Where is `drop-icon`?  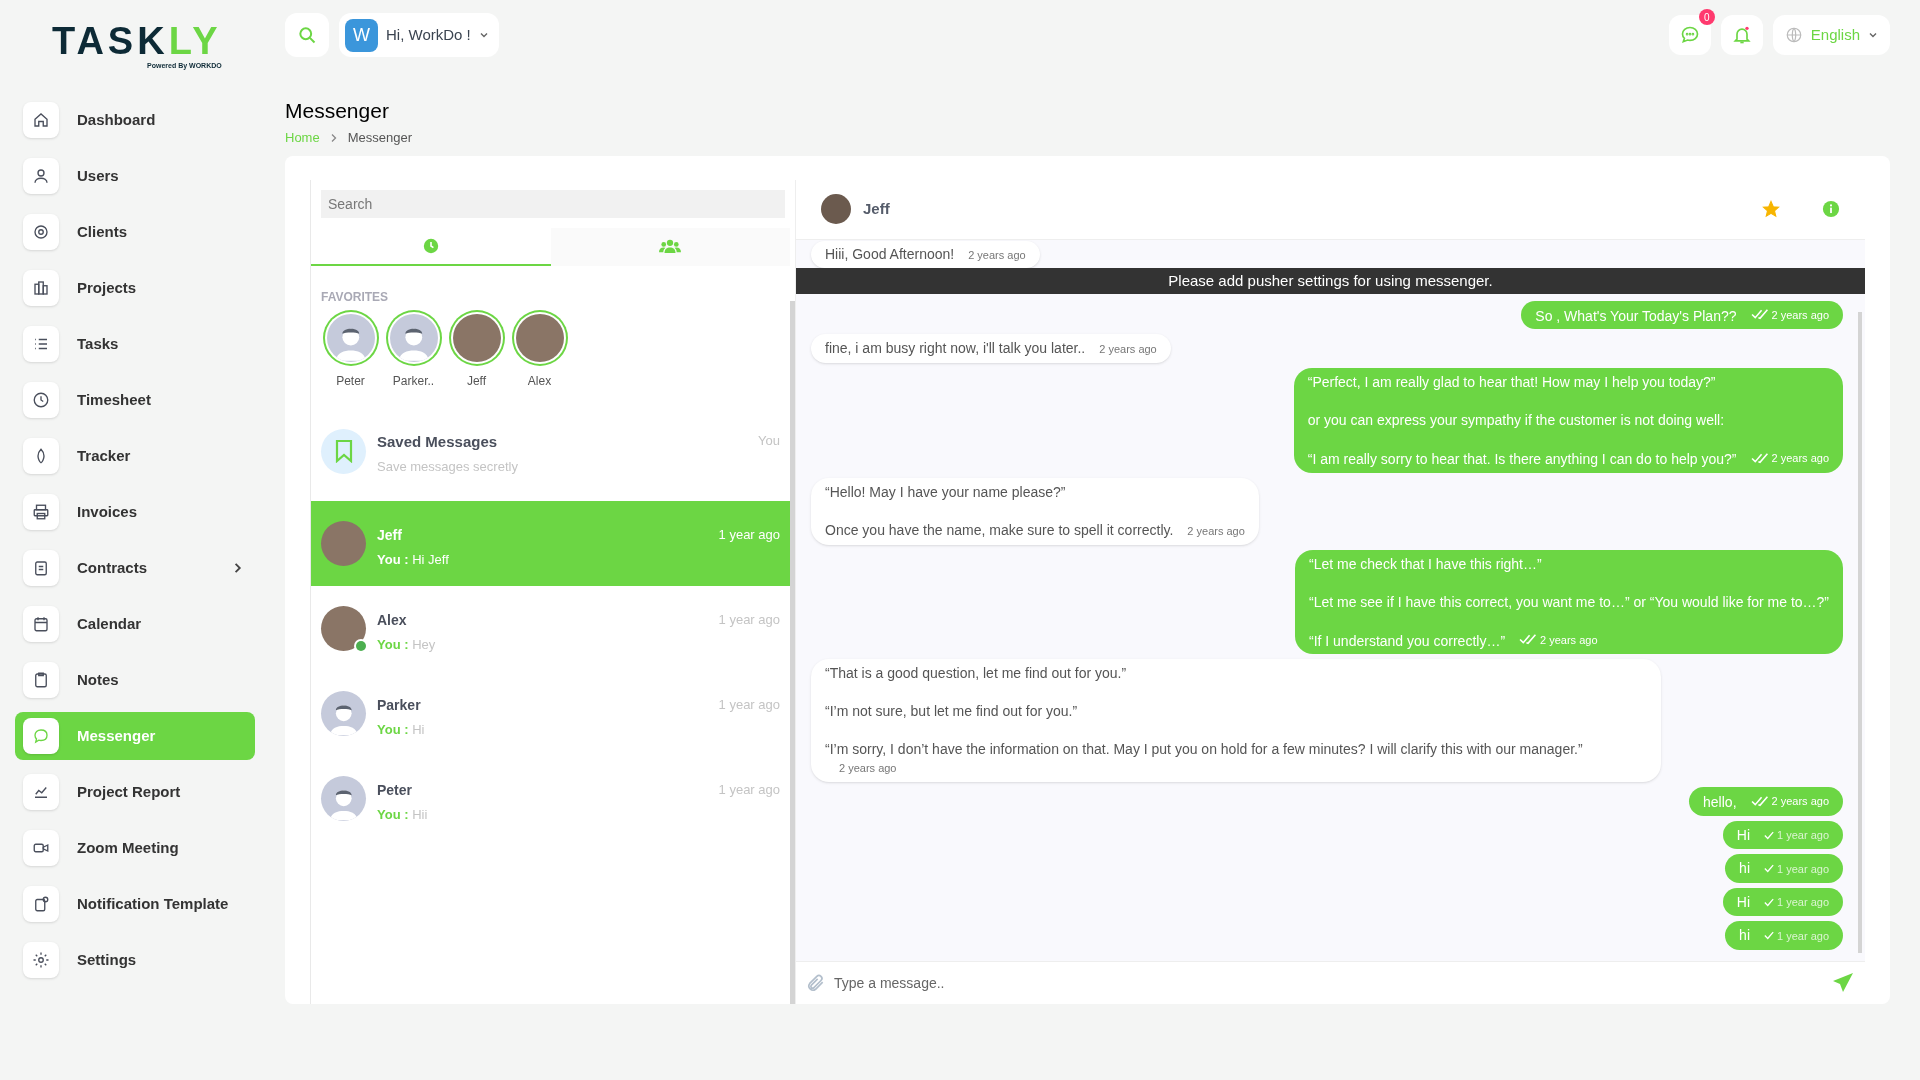
drop-icon is located at coordinates (41, 456).